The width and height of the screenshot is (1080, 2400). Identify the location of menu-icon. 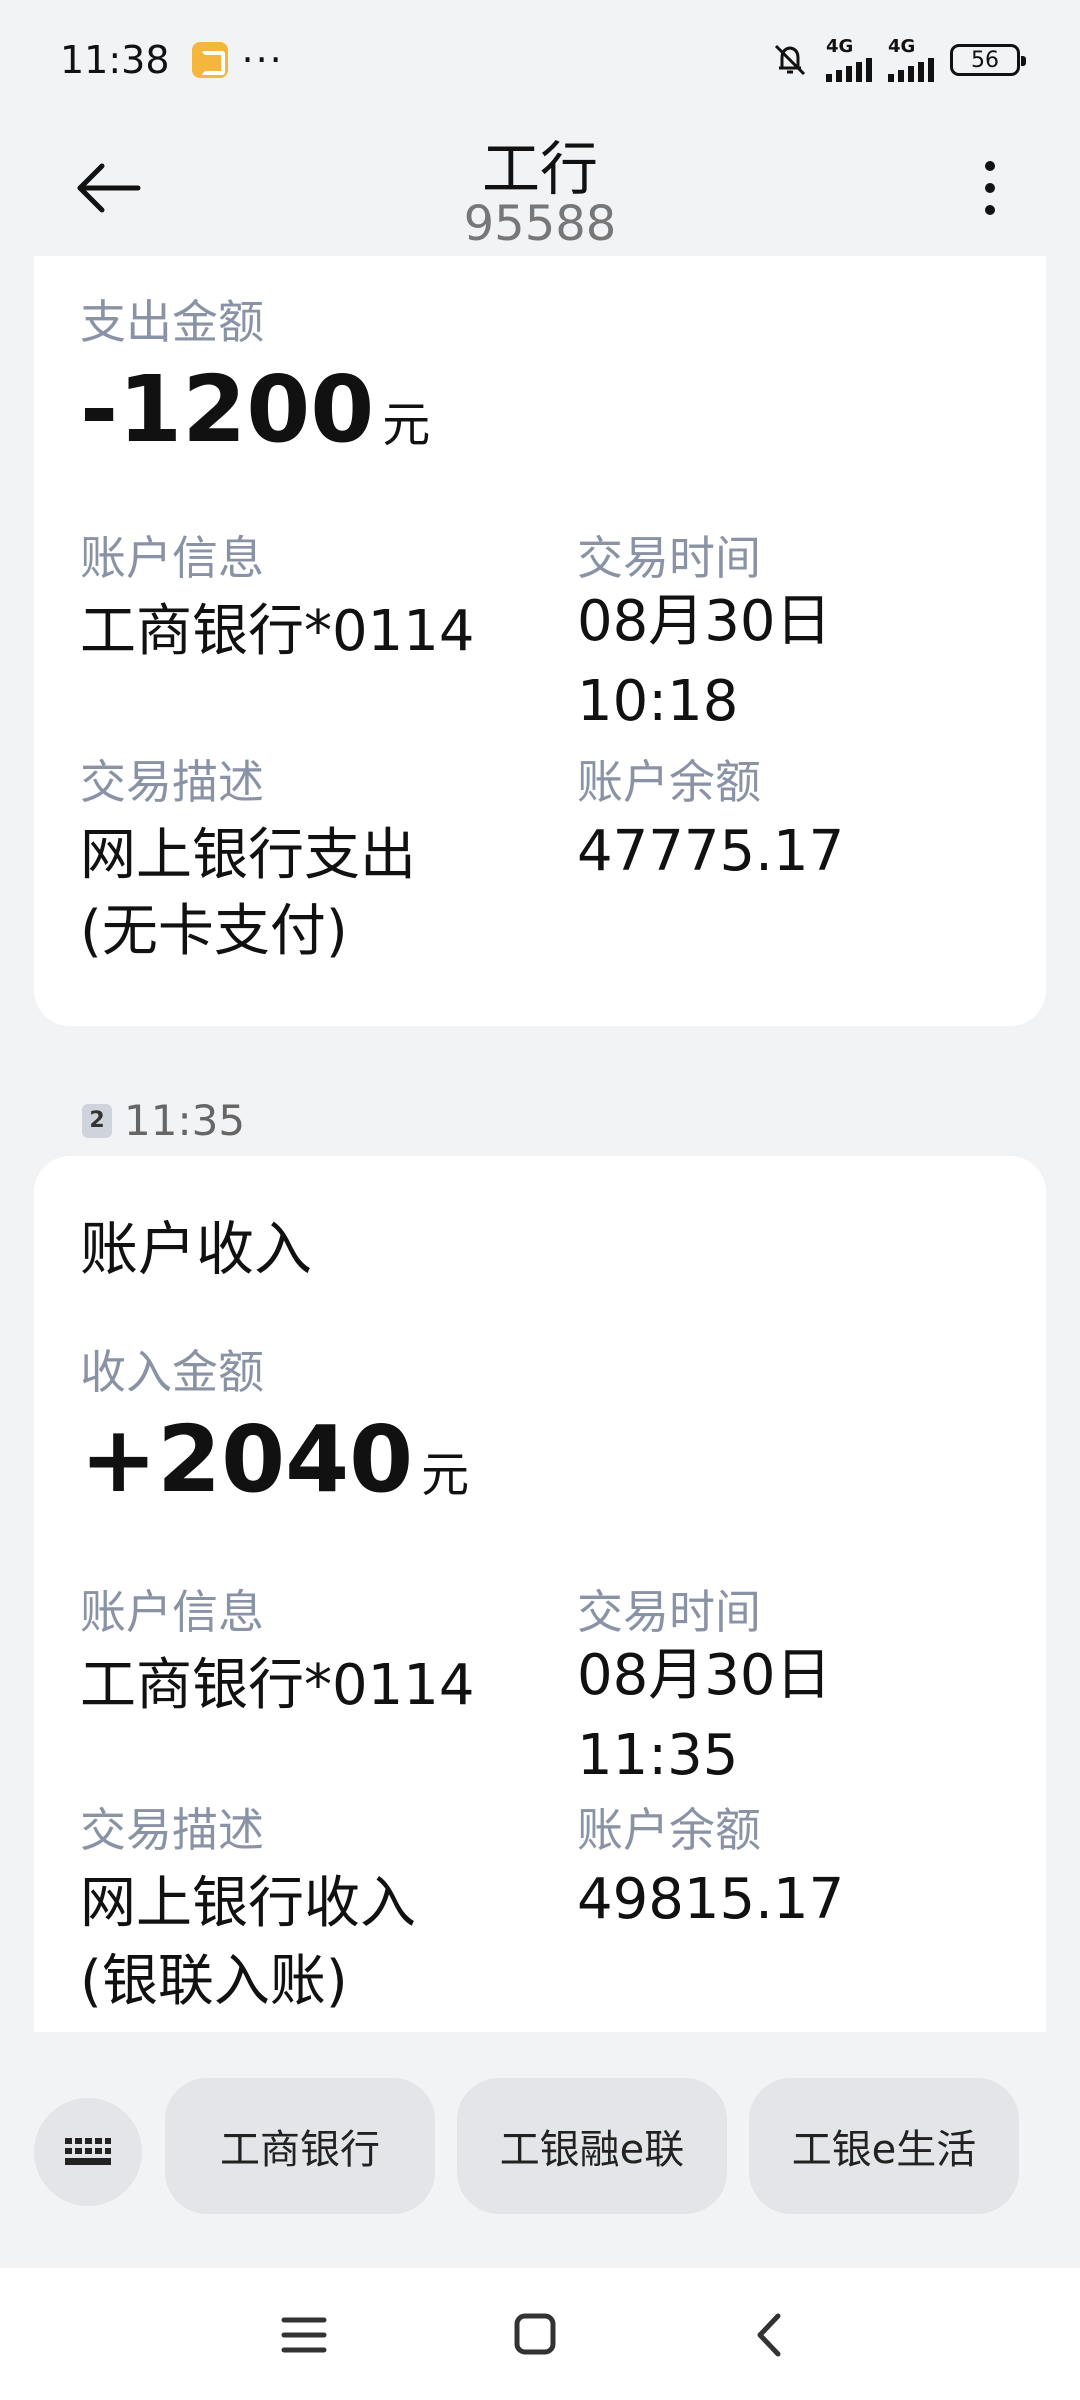
(304, 2335).